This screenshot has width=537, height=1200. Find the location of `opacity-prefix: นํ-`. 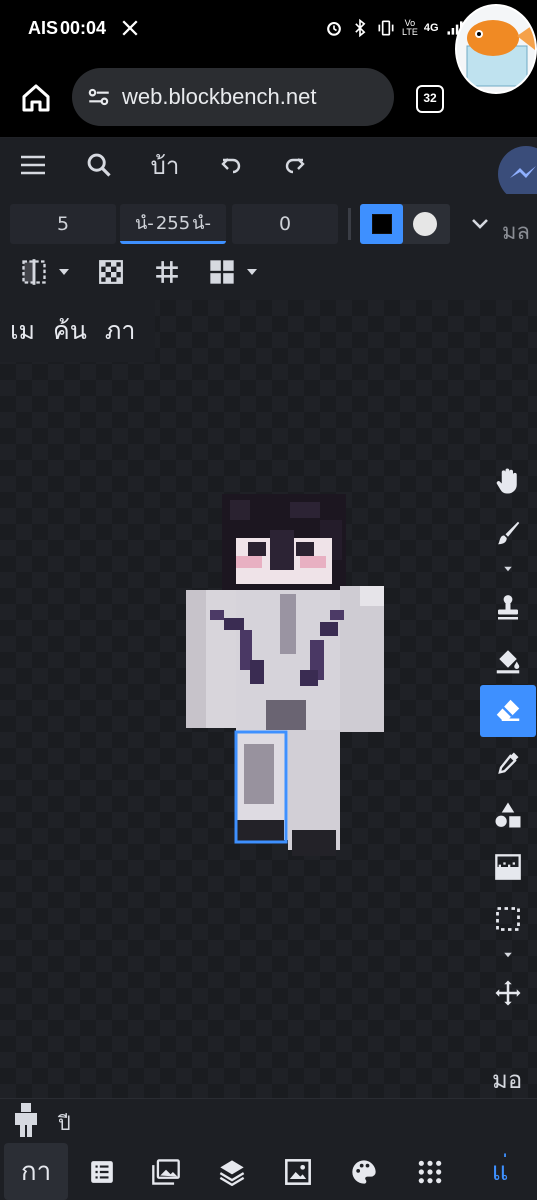

opacity-prefix: นํ- is located at coordinates (144, 223).